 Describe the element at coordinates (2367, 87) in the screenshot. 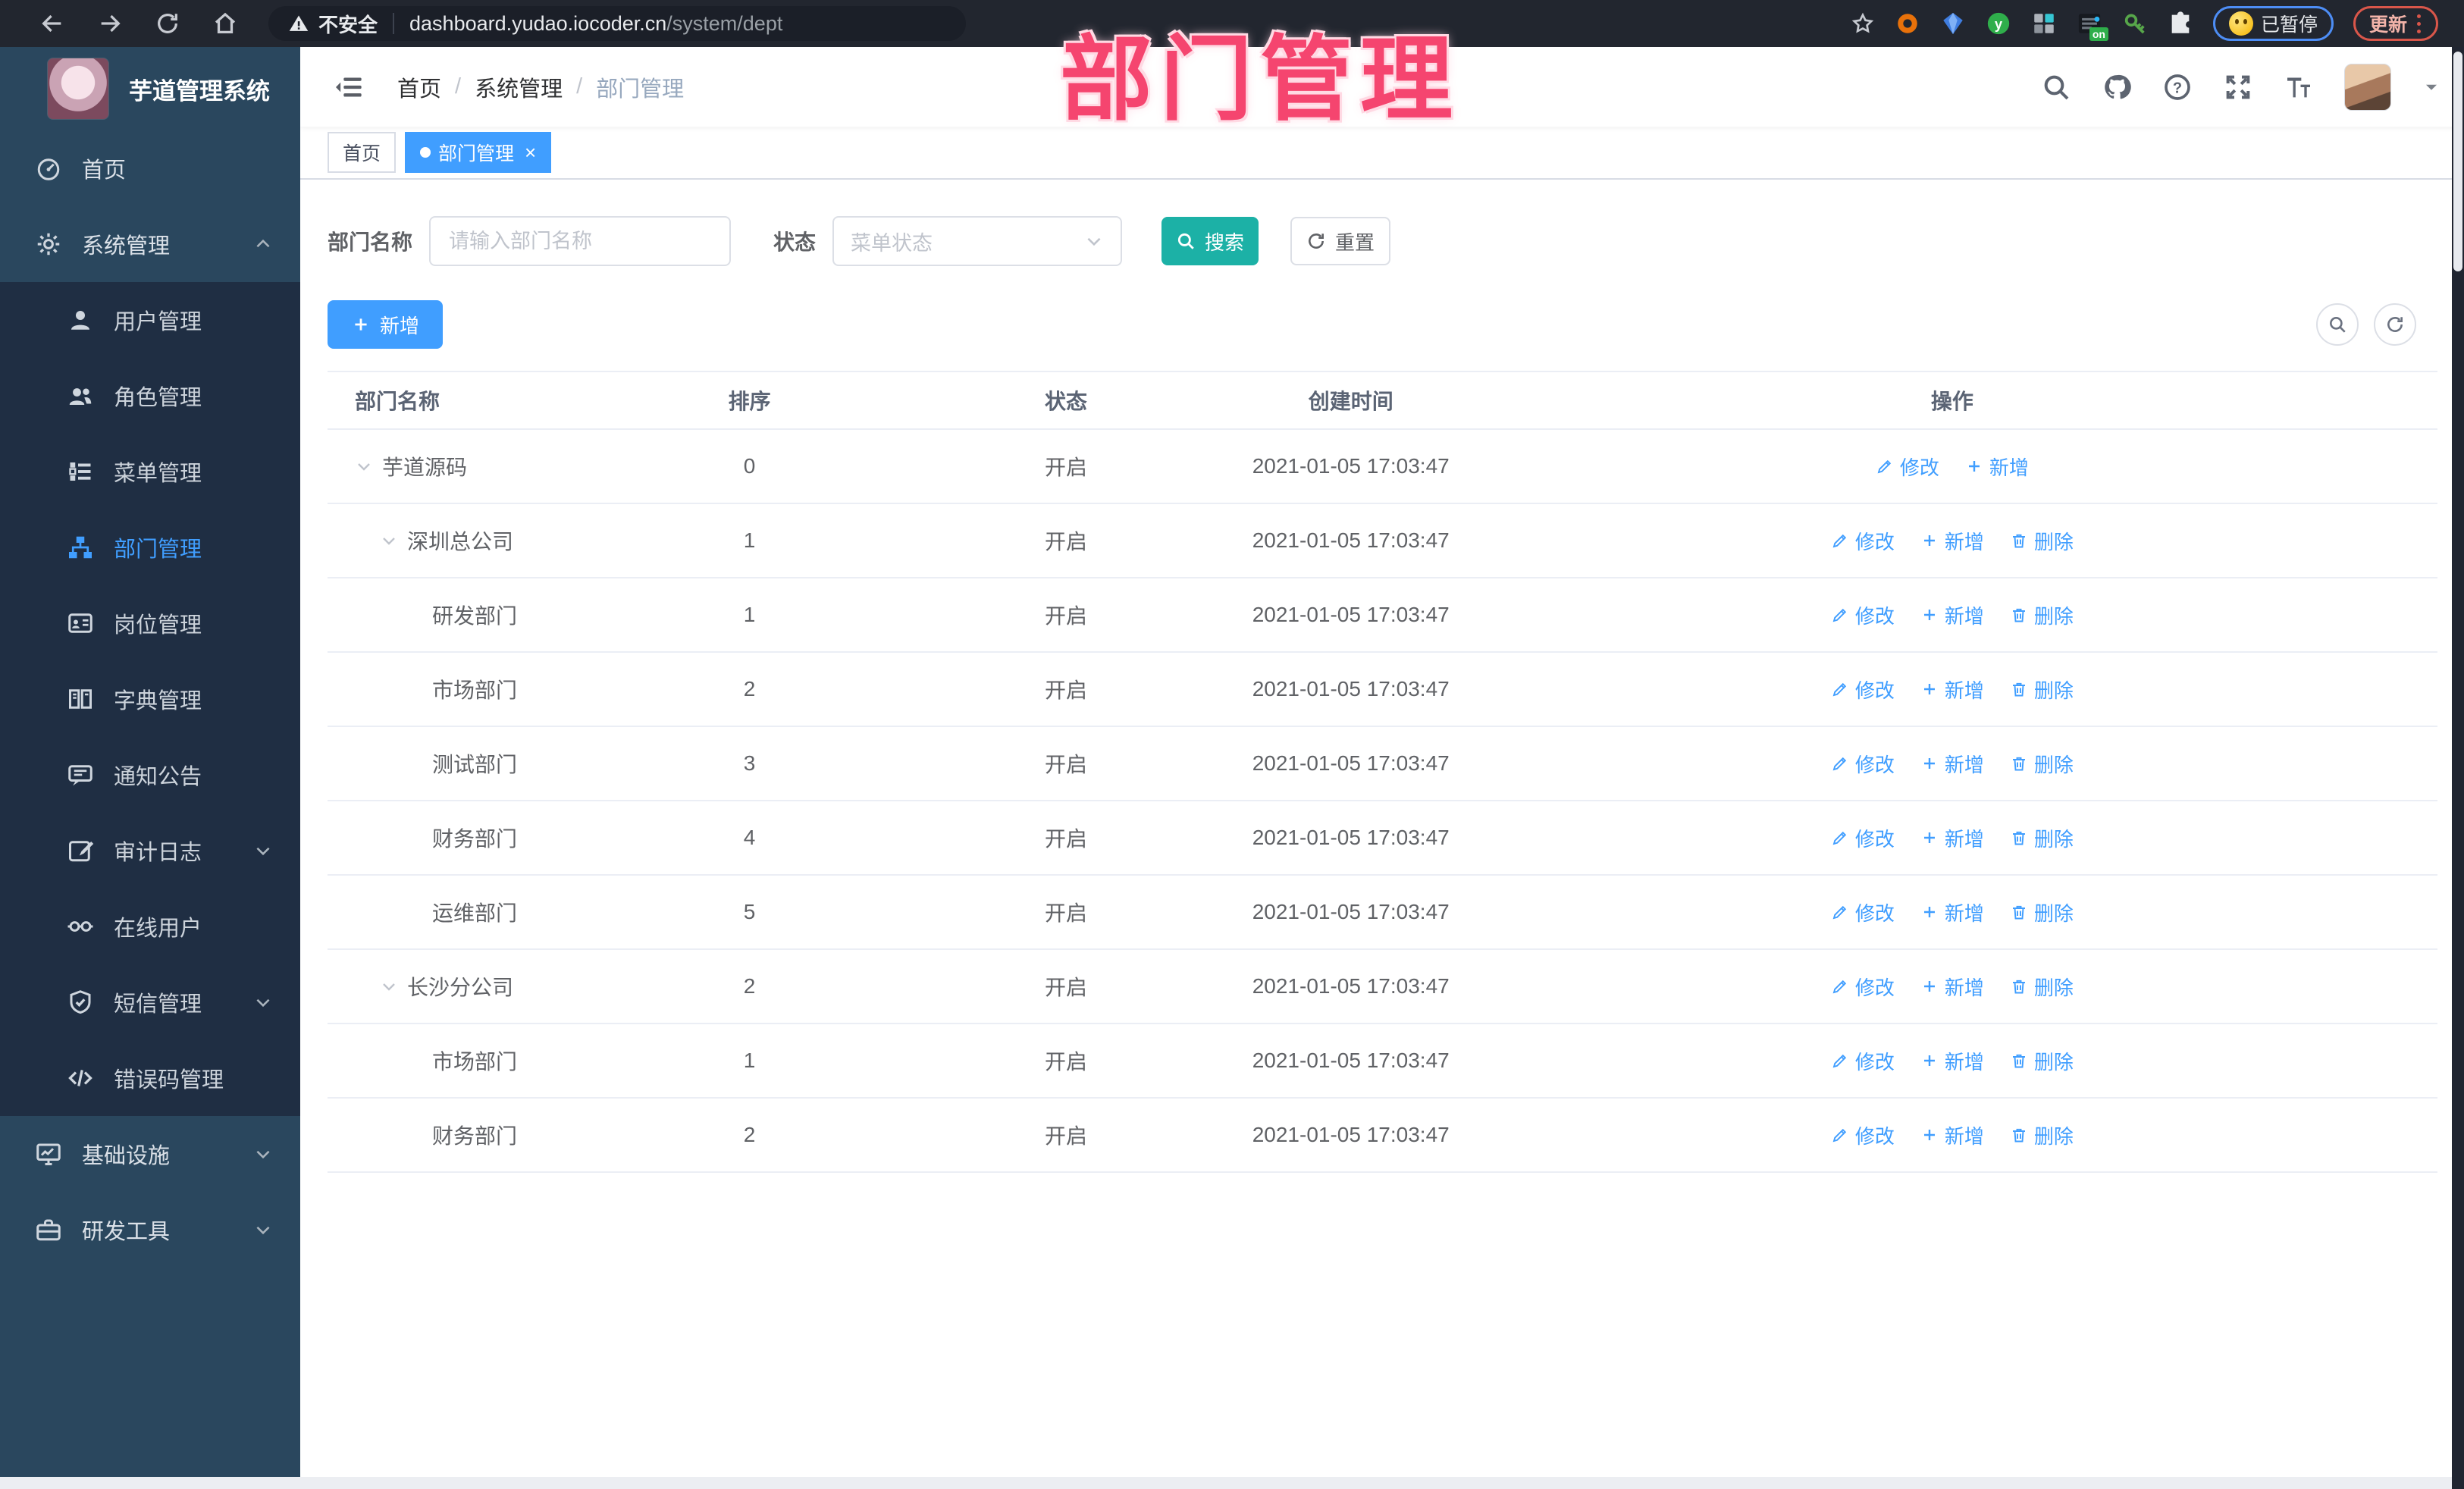

I see `user-avatar` at that location.